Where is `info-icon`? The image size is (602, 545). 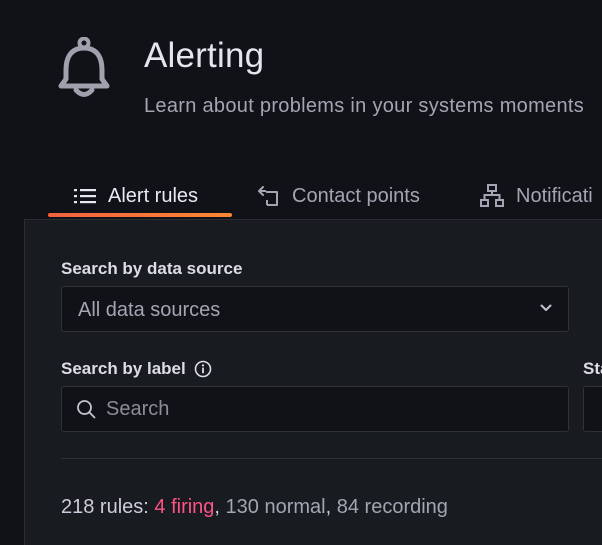 info-icon is located at coordinates (203, 369).